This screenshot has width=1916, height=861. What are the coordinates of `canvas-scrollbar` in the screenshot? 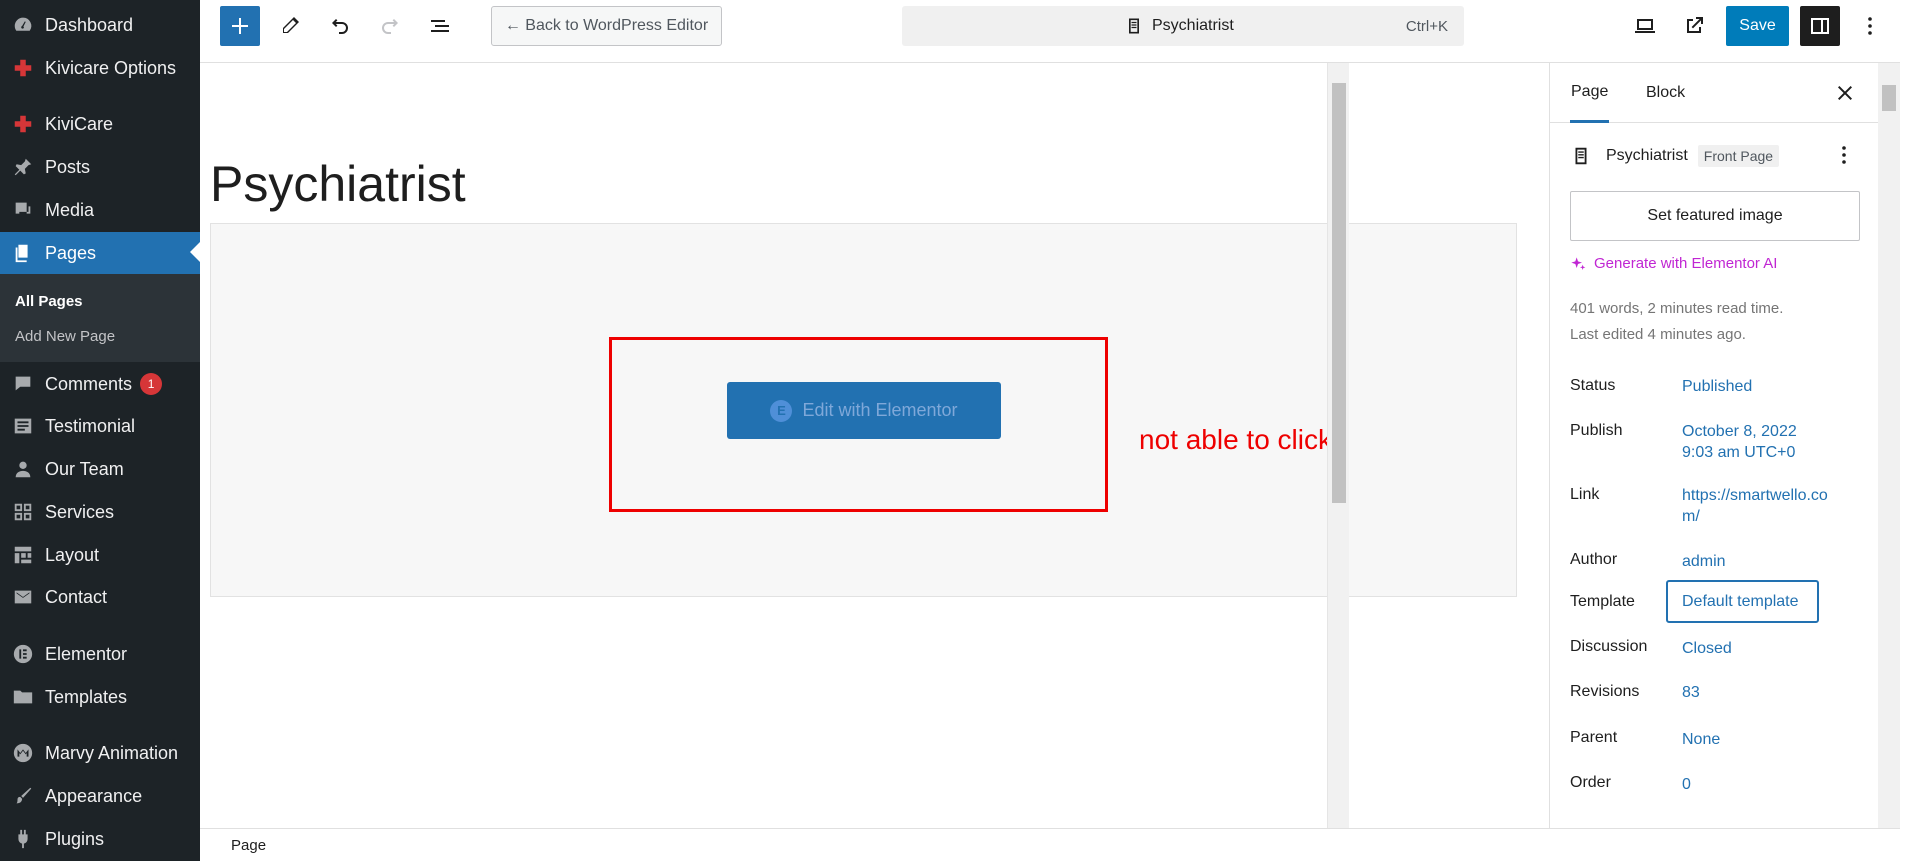 It's located at (1338, 445).